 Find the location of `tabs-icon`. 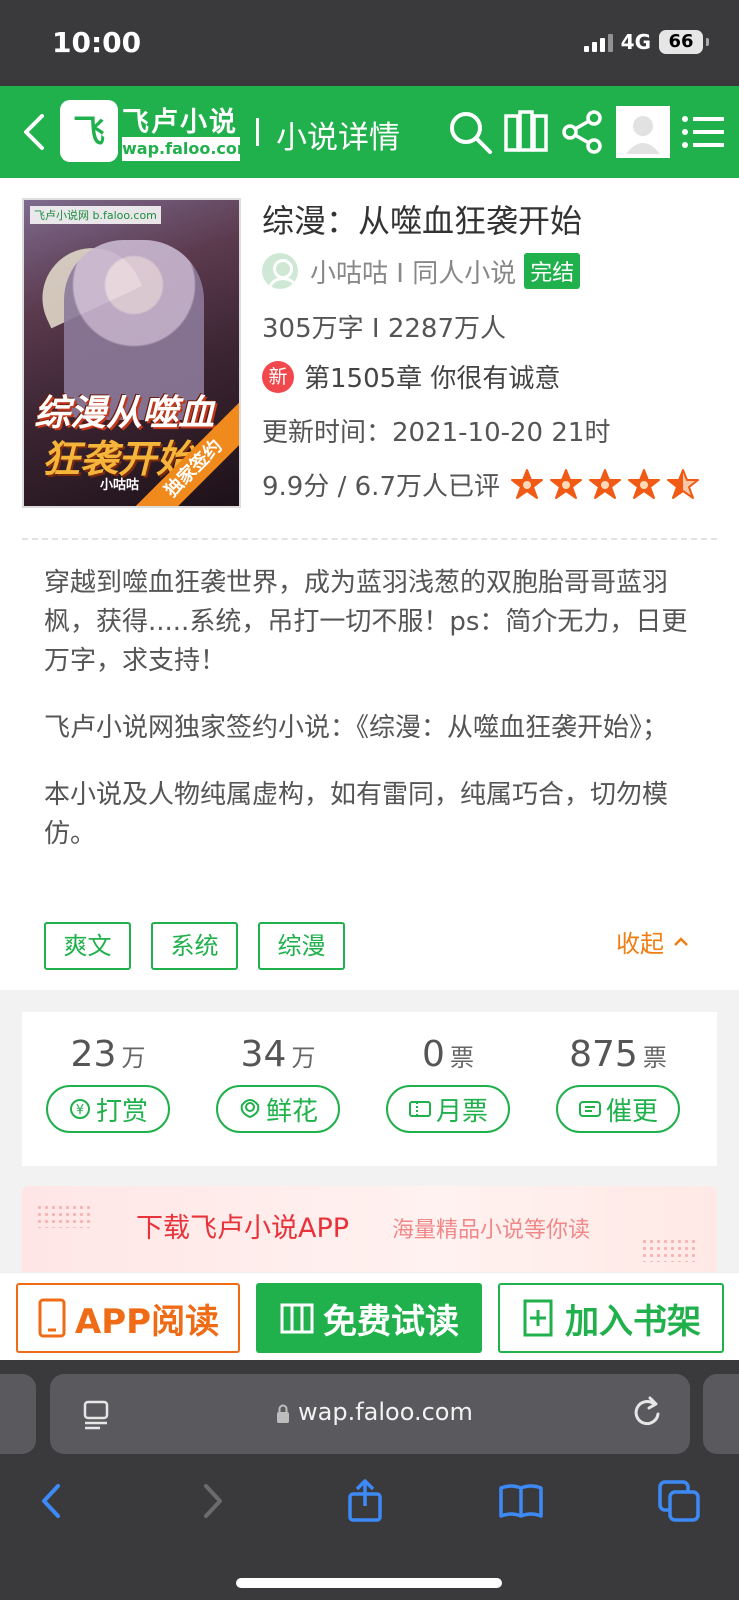

tabs-icon is located at coordinates (679, 1501).